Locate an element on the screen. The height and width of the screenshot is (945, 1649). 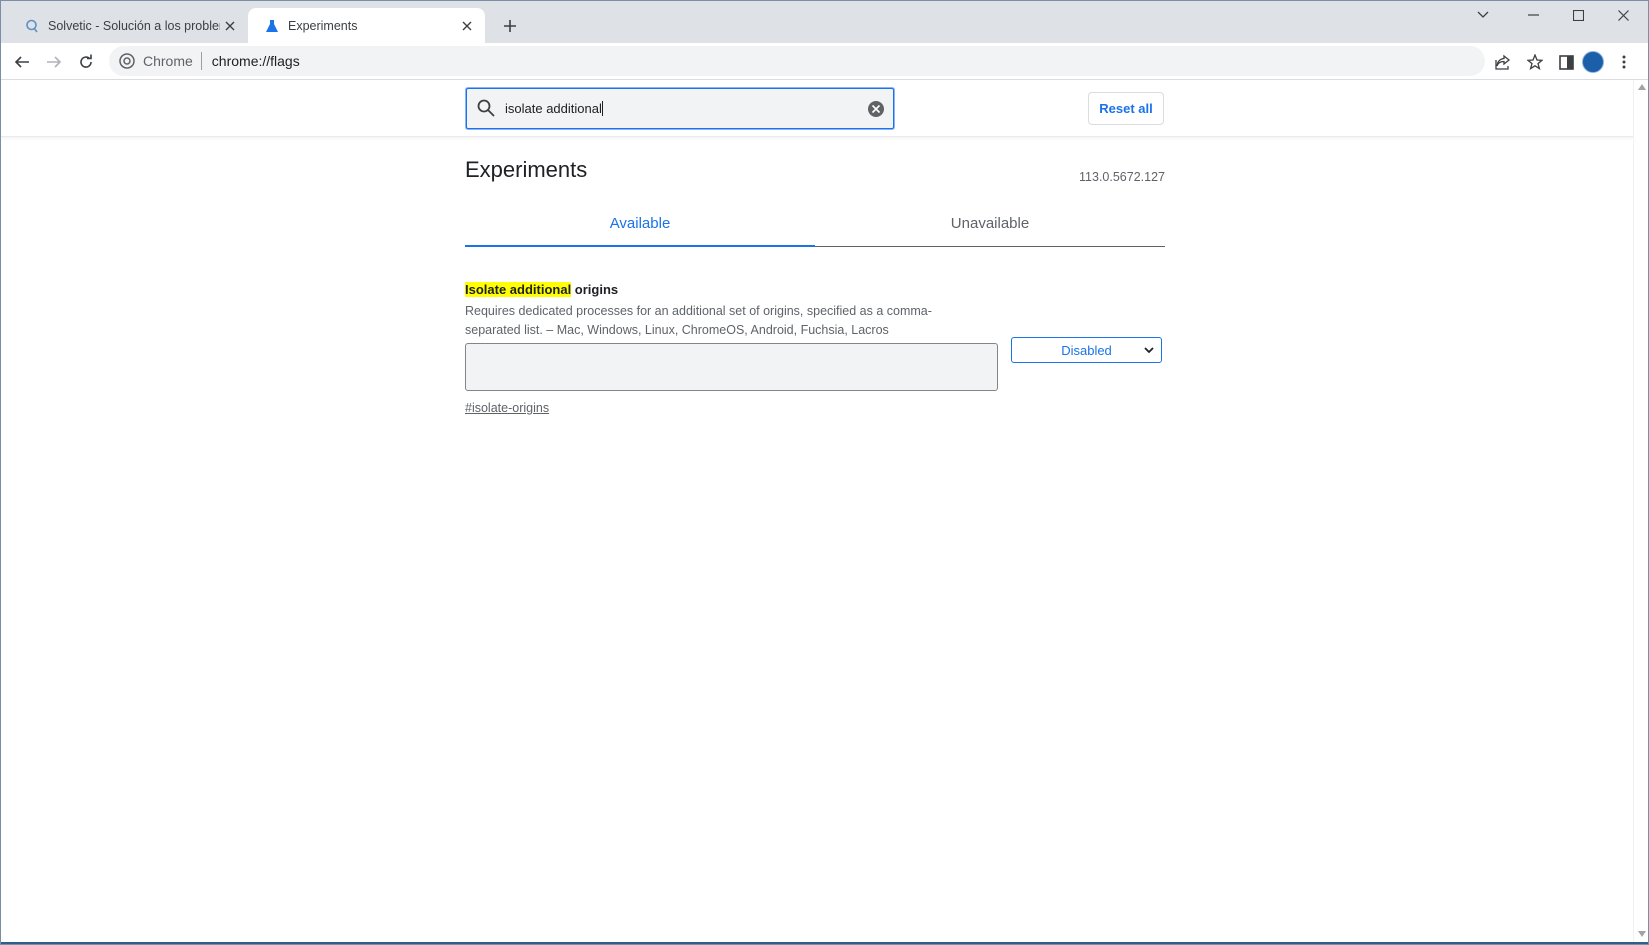
browser-toolbar: Chrome chrome://flags is located at coordinates (824, 61).